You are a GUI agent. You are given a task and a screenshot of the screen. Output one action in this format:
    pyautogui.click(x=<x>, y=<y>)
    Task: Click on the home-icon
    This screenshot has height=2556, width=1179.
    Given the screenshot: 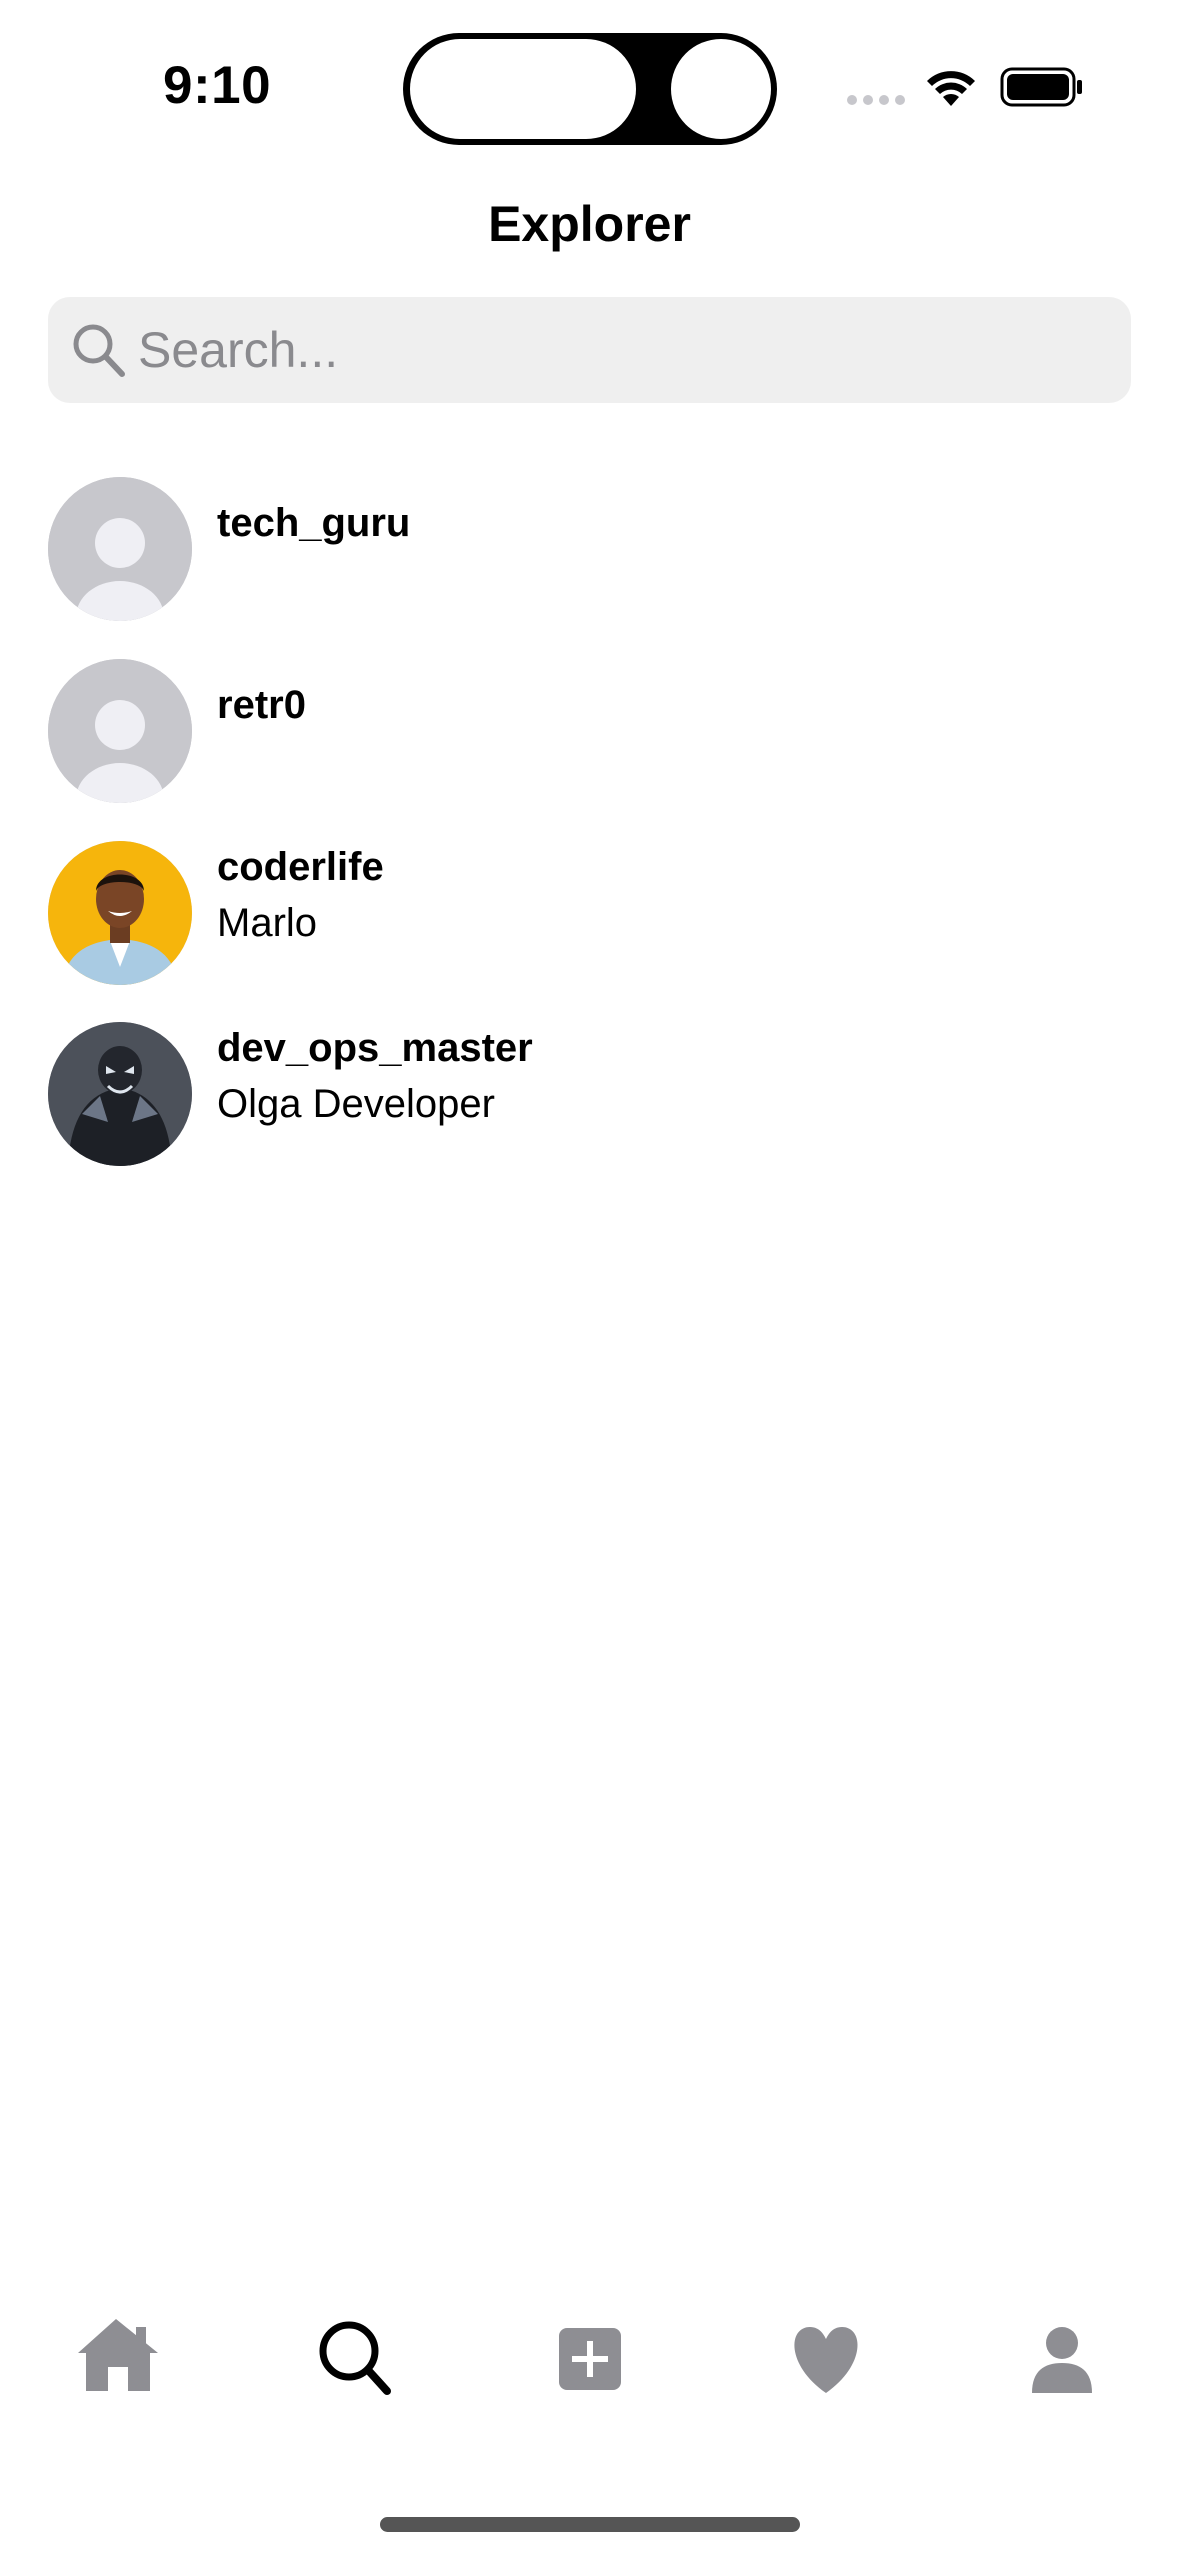 What is the action you would take?
    pyautogui.click(x=118, y=2355)
    